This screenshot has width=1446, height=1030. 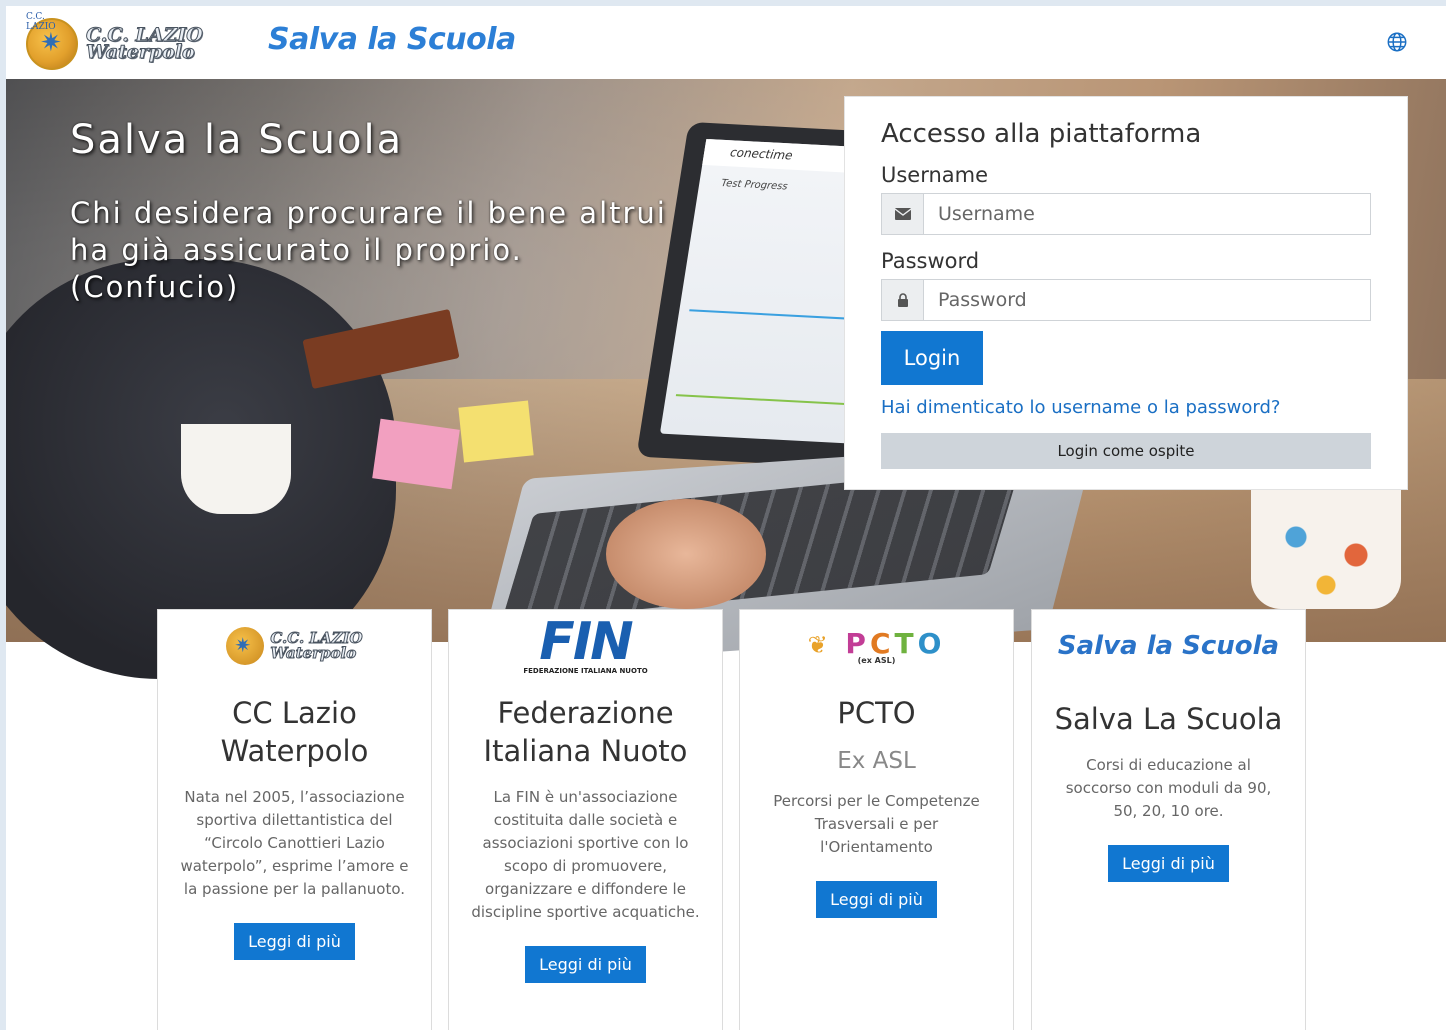 I want to click on fin-logo-sub: FEDERAZIONE ITALIANA NUOTO, so click(x=585, y=671).